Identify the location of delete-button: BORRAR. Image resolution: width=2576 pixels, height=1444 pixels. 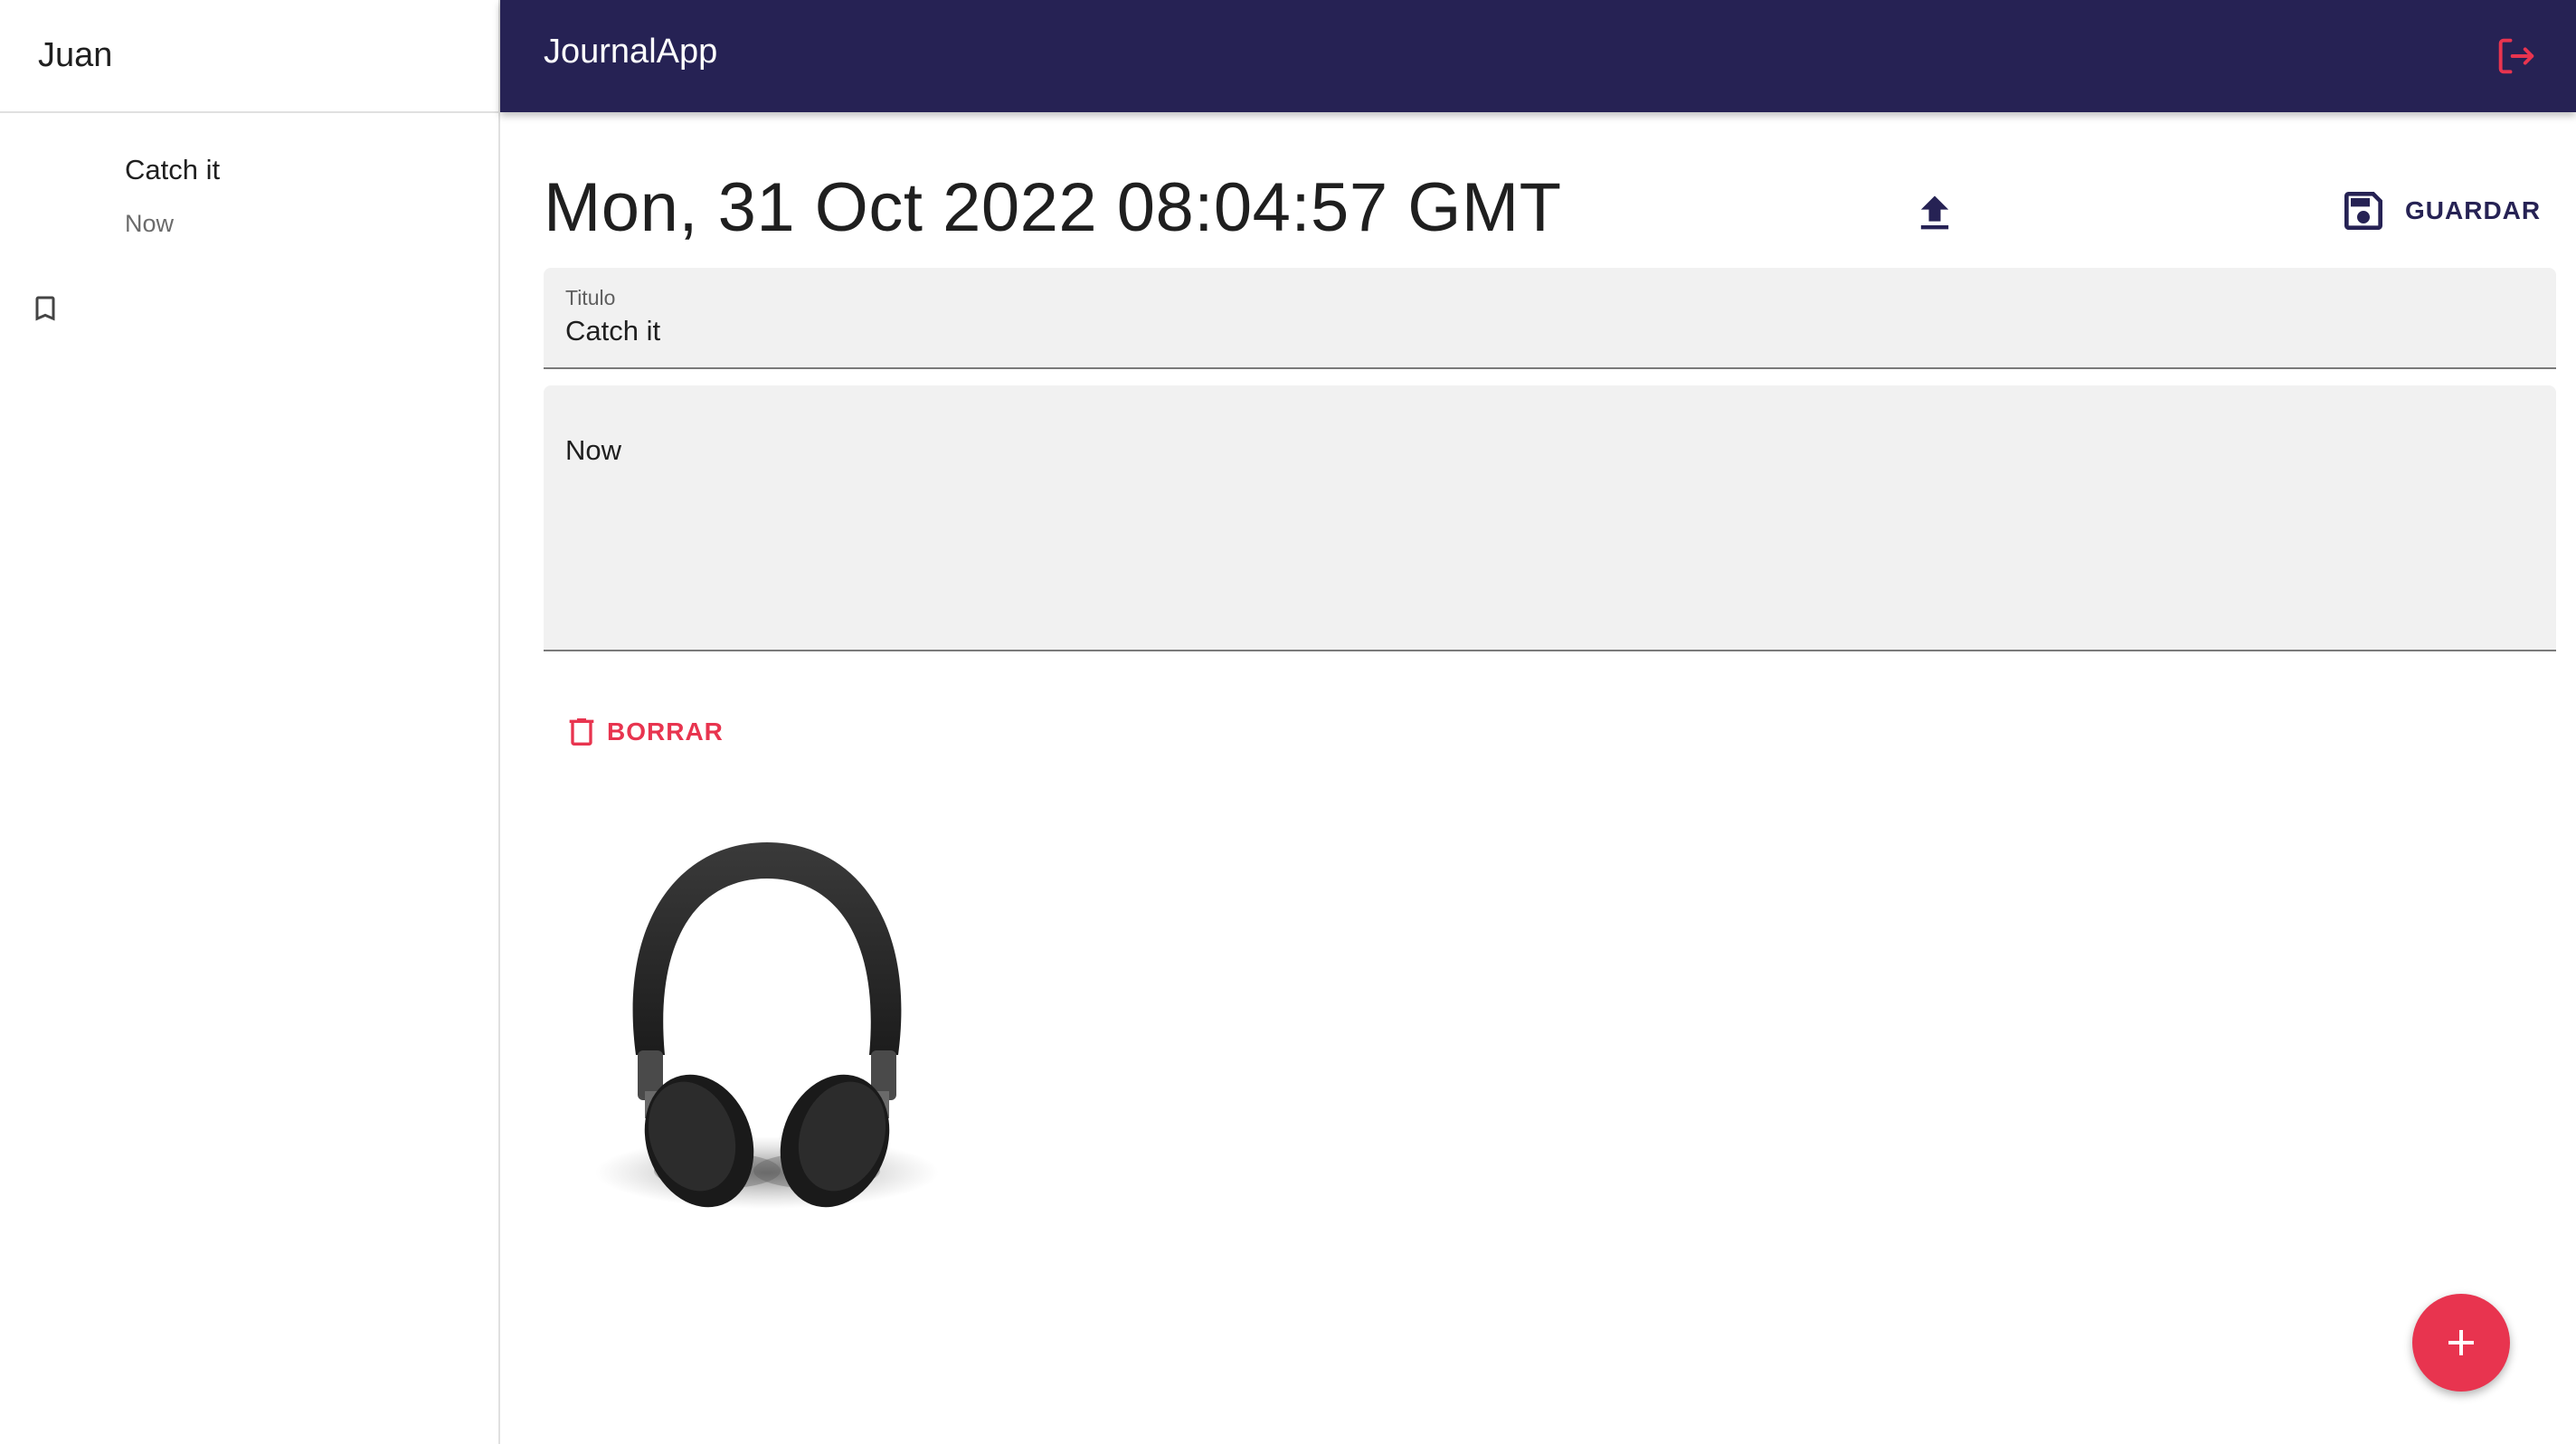
(644, 732).